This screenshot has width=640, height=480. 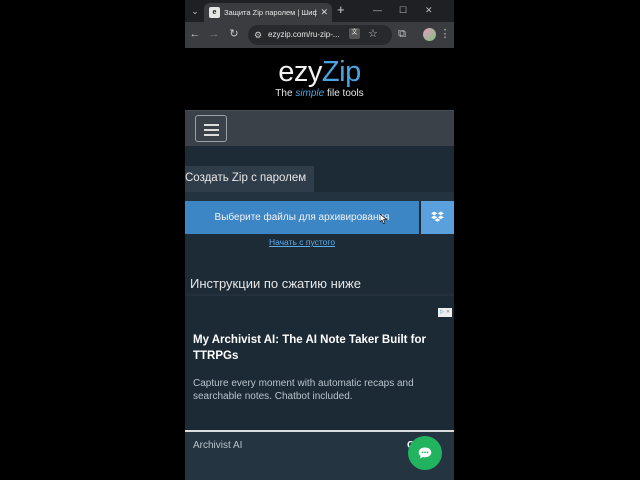 I want to click on logo-text-left: ezy, so click(x=300, y=72).